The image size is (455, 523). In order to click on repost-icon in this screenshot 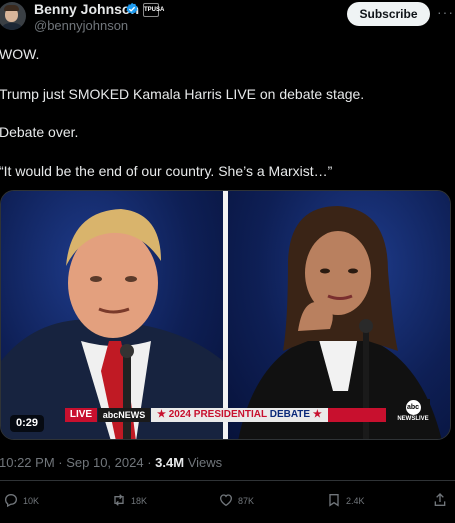, I will do `click(119, 500)`.